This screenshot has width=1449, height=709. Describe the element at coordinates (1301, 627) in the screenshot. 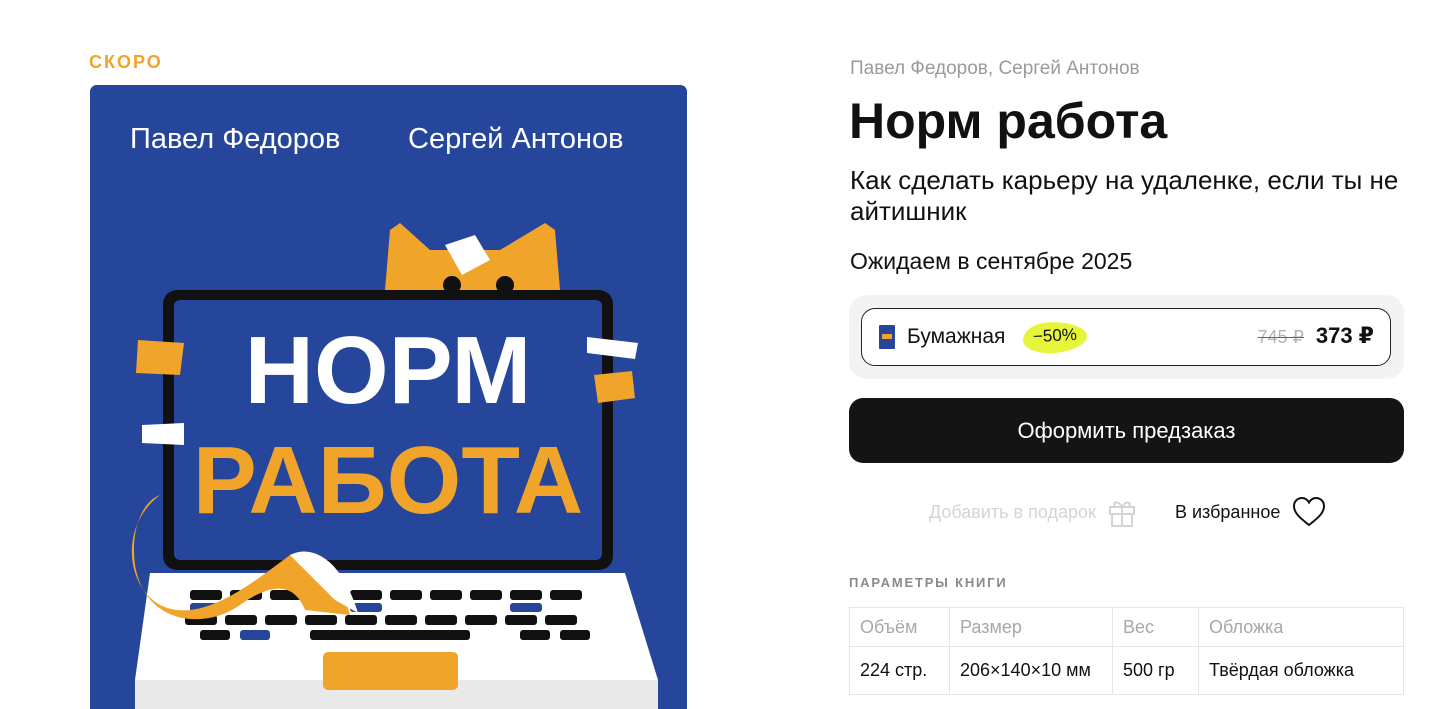

I see `params-header-cover: Обложка` at that location.